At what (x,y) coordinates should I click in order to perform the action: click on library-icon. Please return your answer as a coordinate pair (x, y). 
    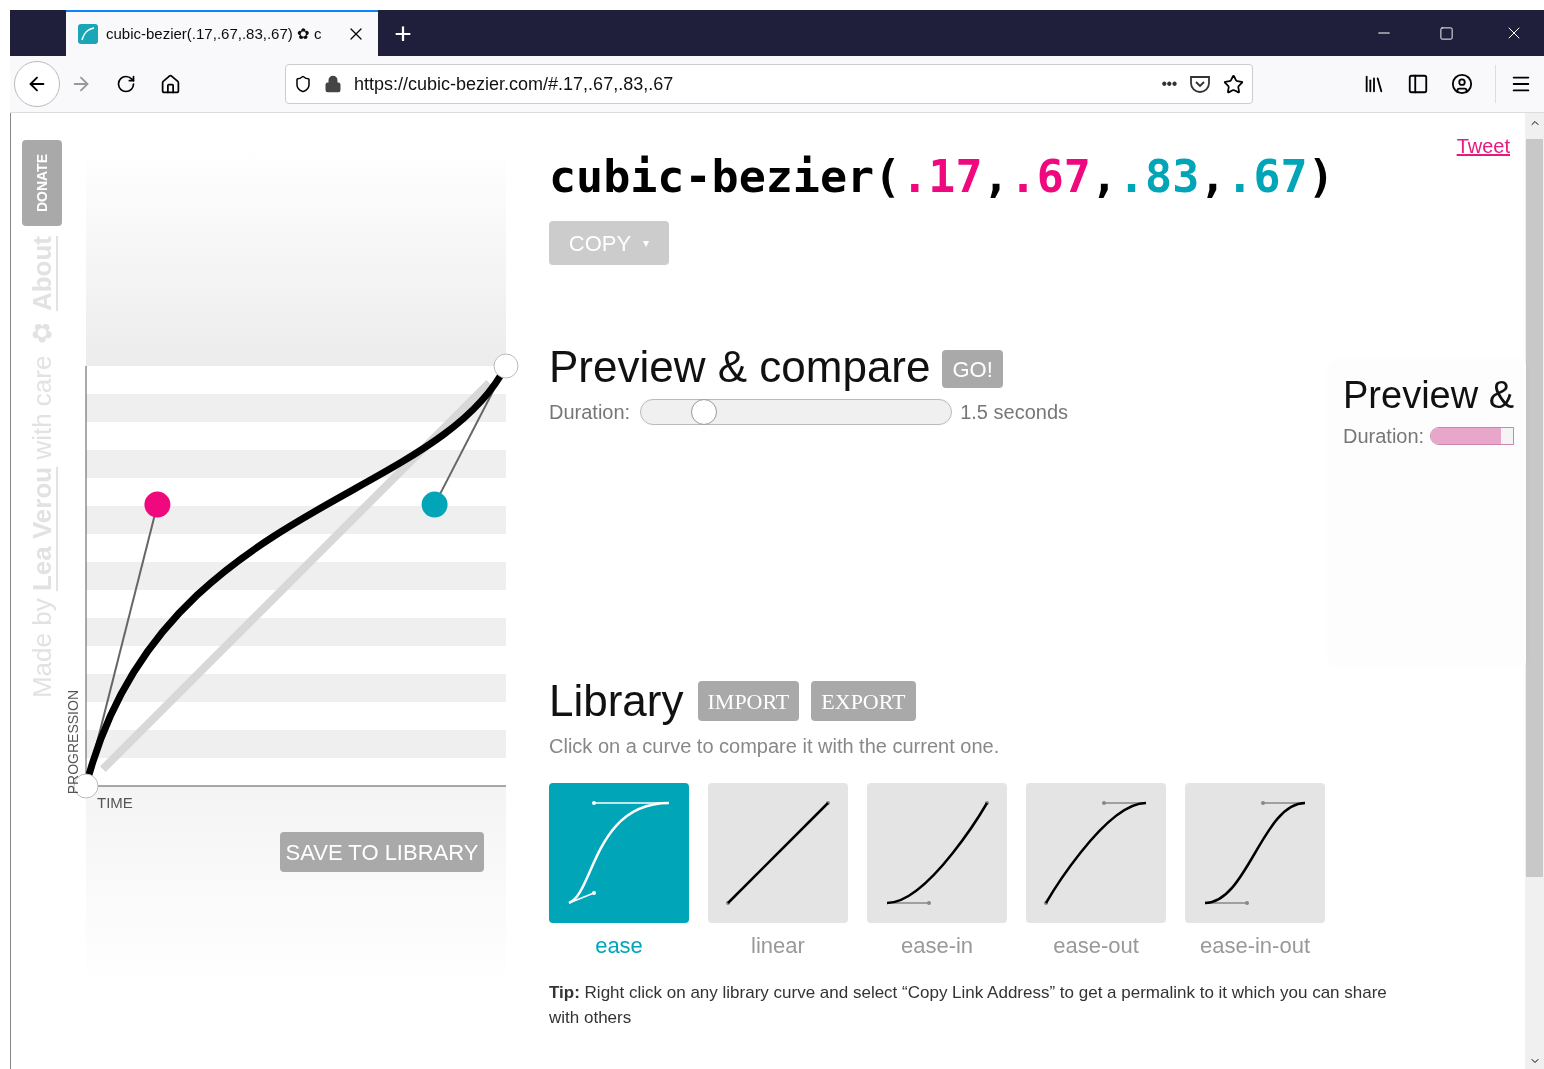
    Looking at the image, I should click on (1374, 84).